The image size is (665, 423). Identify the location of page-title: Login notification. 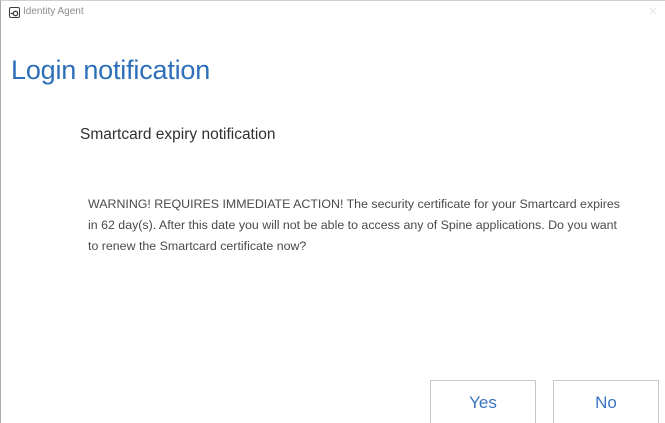
(111, 70).